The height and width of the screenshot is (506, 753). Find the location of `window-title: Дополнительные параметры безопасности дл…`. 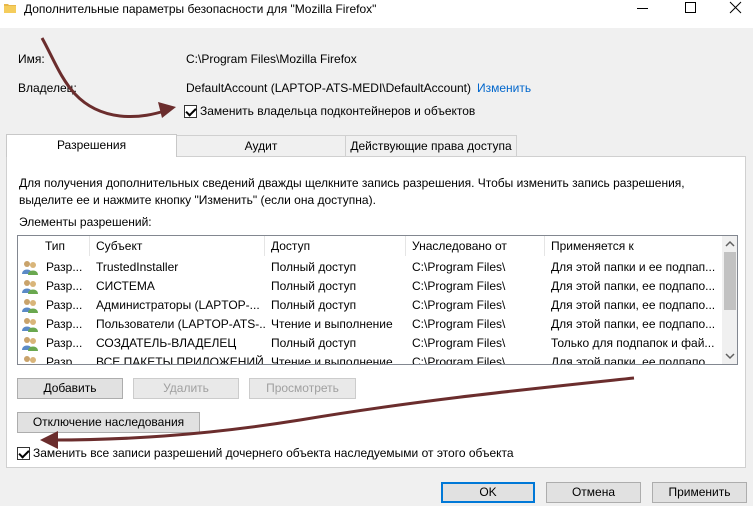

window-title: Дополнительные параметры безопасности дл… is located at coordinates (200, 9).